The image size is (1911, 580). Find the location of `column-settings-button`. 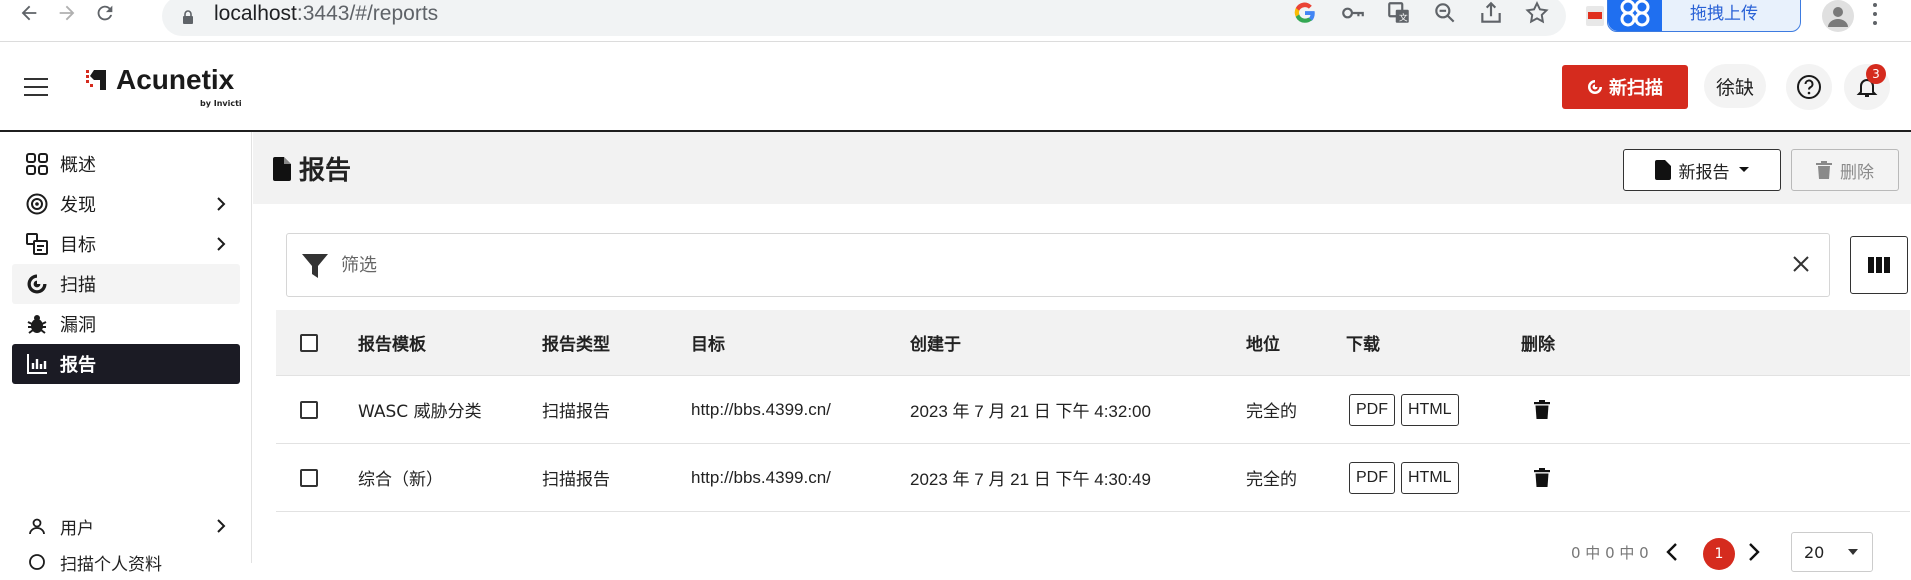

column-settings-button is located at coordinates (1879, 265).